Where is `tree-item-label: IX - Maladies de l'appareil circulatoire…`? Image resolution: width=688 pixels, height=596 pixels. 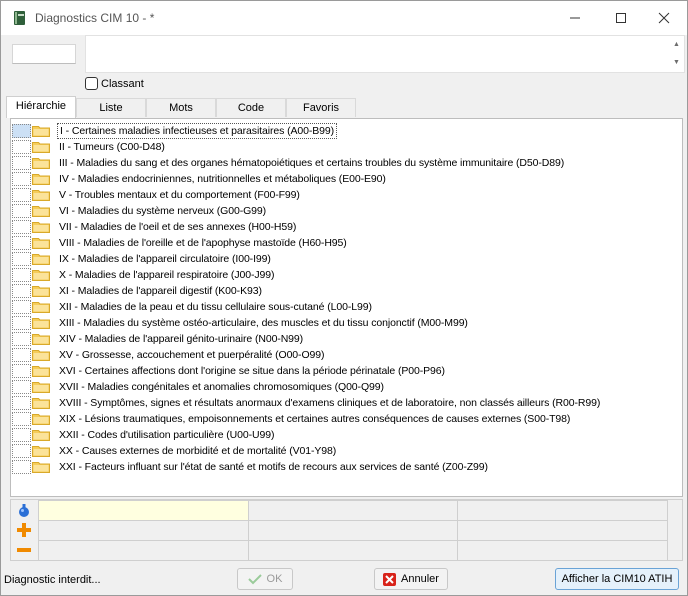
tree-item-label: IX - Maladies de l'appareil circulatoire… is located at coordinates (165, 259).